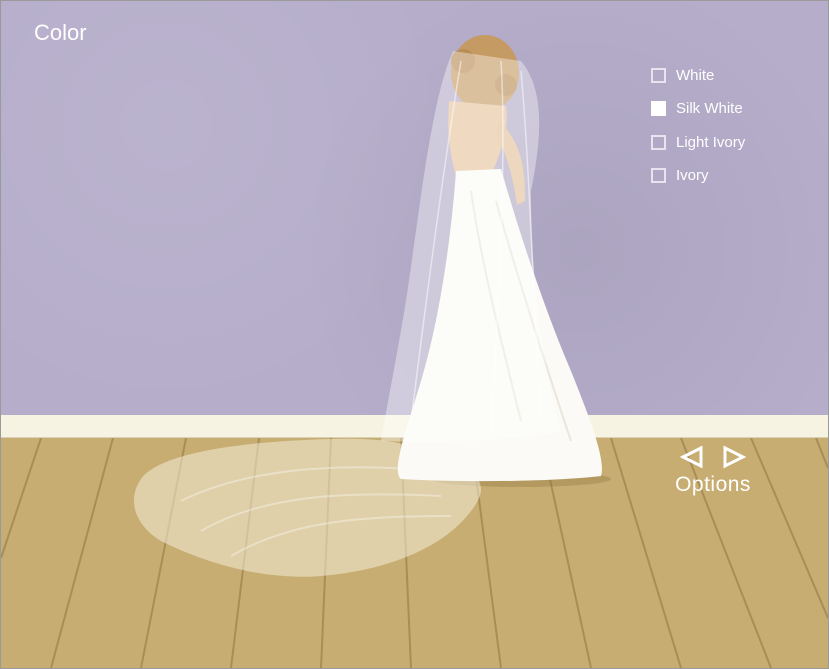 The height and width of the screenshot is (669, 829). I want to click on triangle-right-icon, so click(734, 457).